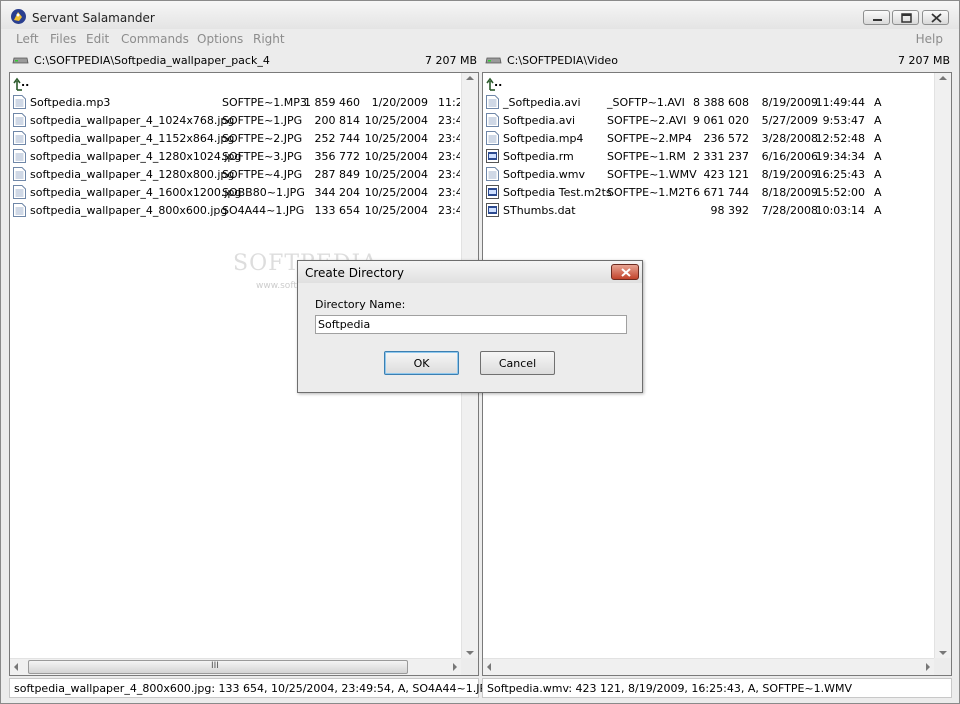 The height and width of the screenshot is (704, 960). I want to click on left-free-space: 7 207 MB, so click(450, 60).